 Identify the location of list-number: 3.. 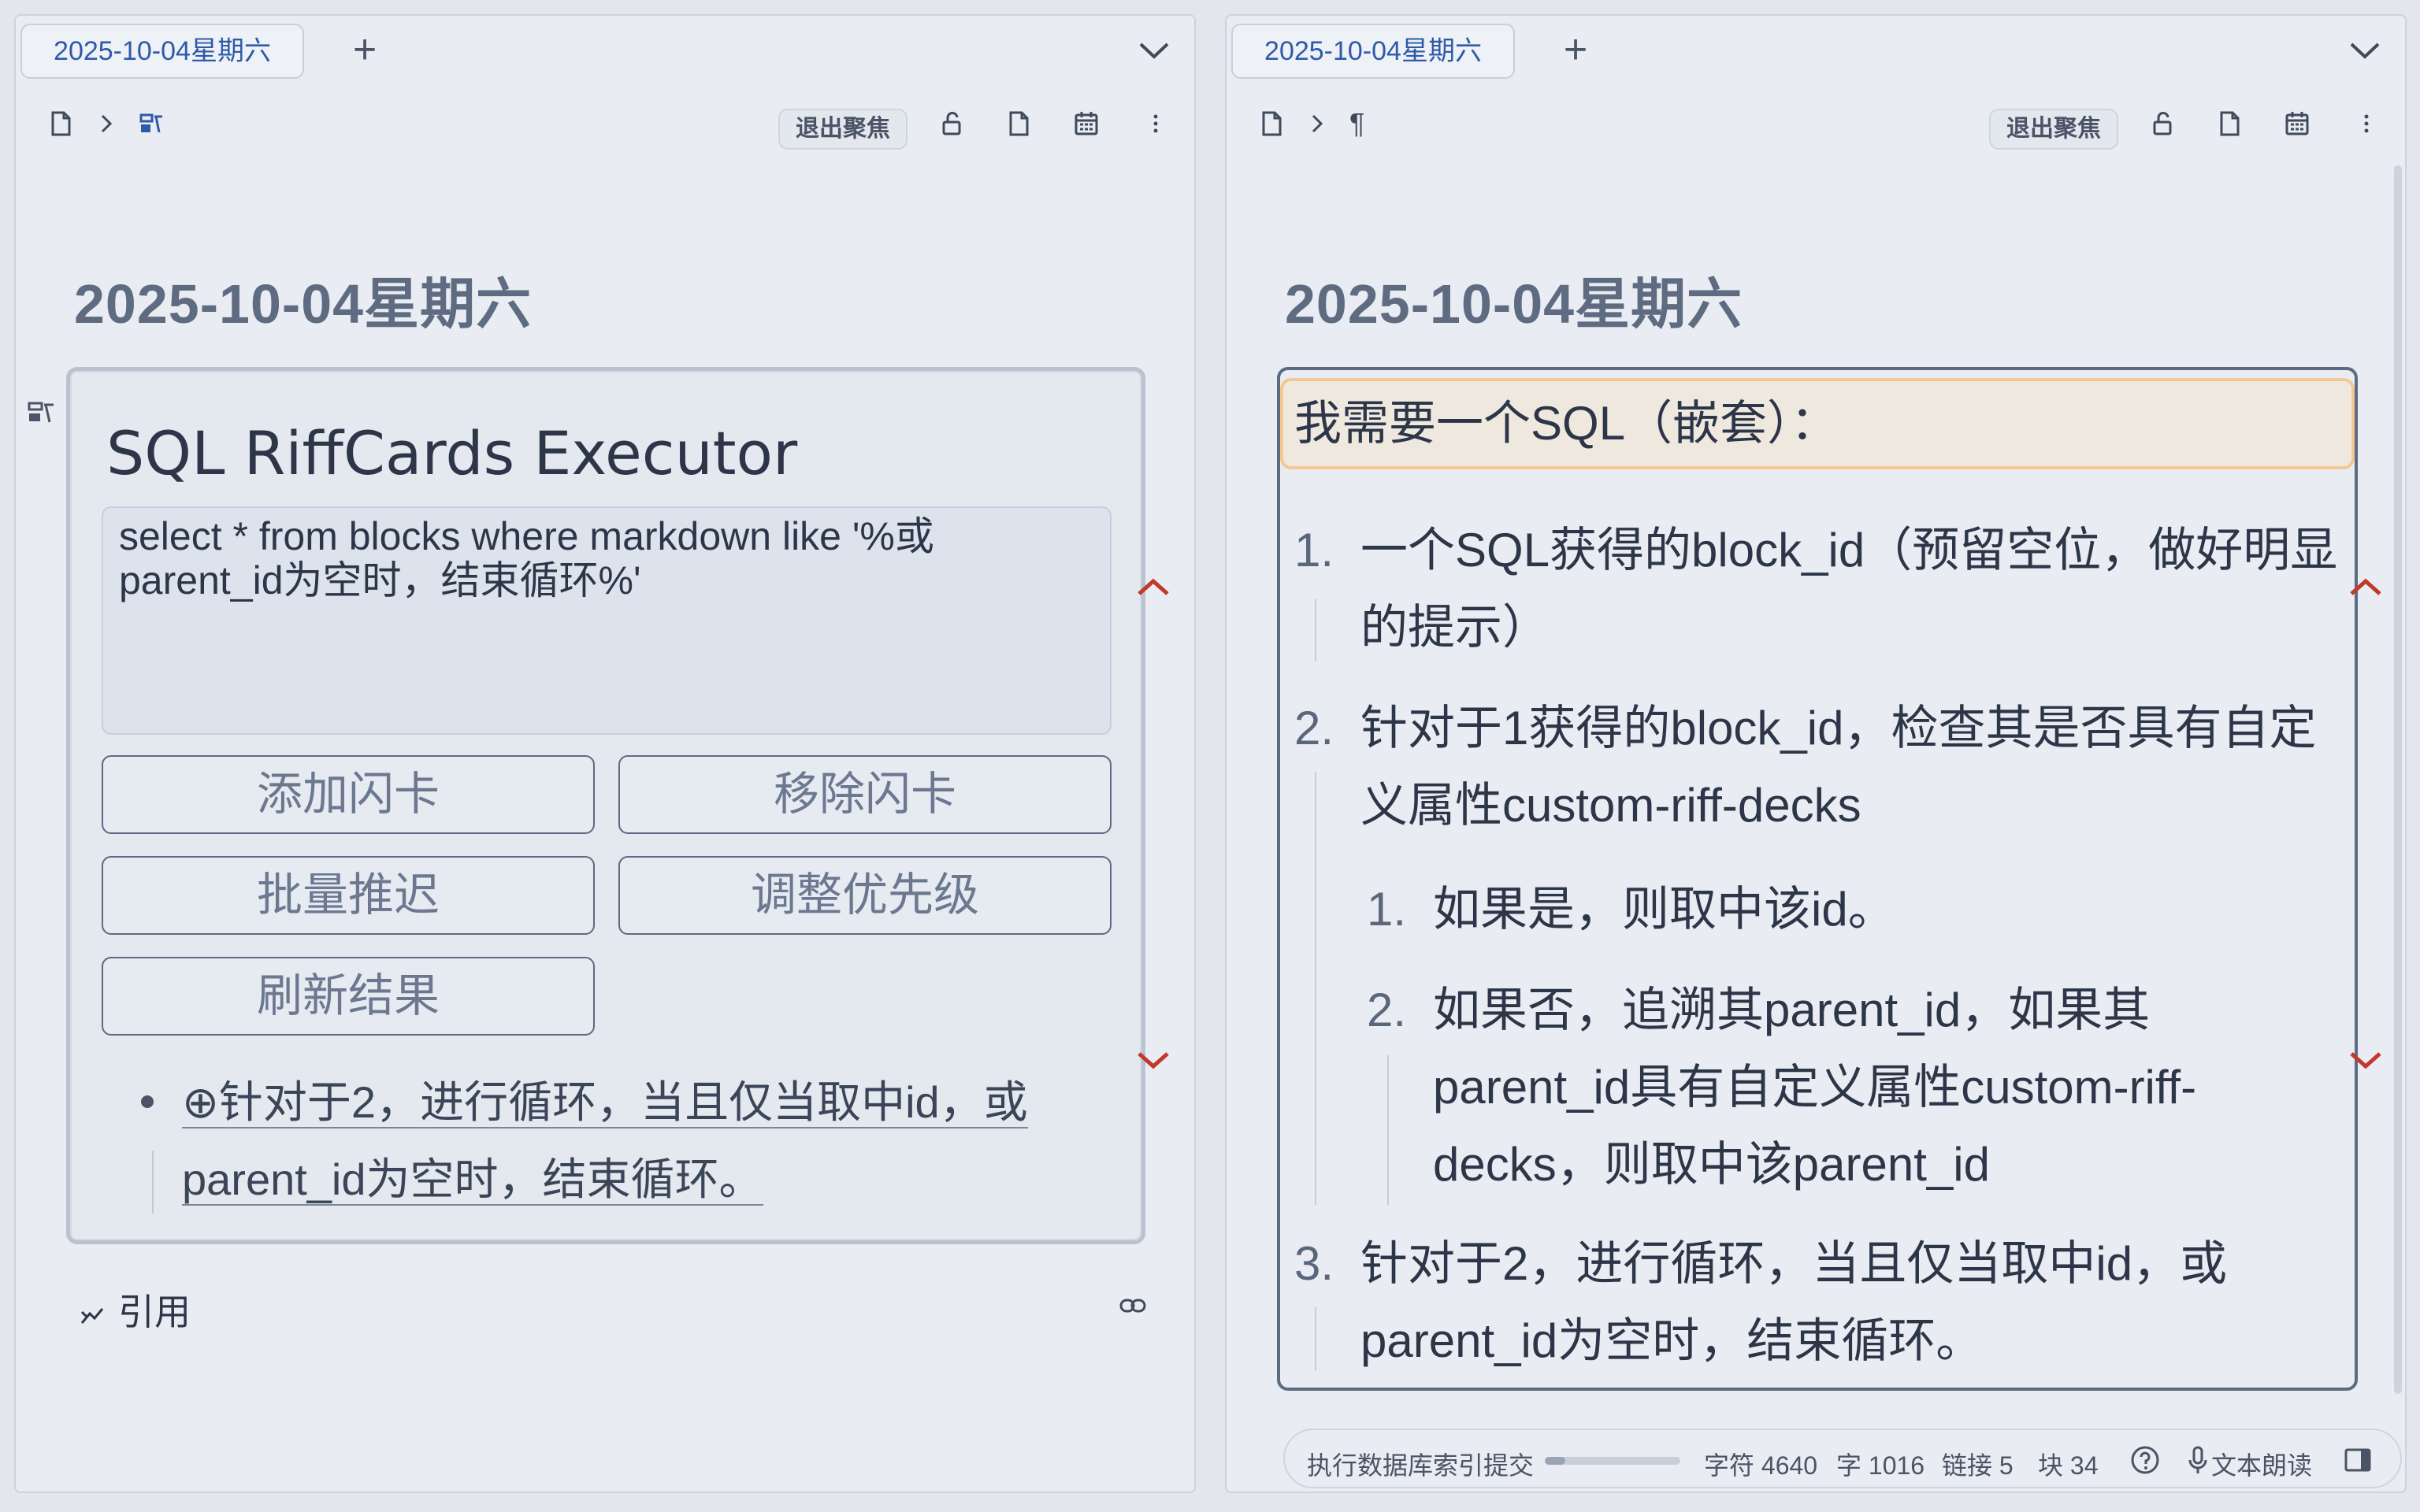
(1314, 1263).